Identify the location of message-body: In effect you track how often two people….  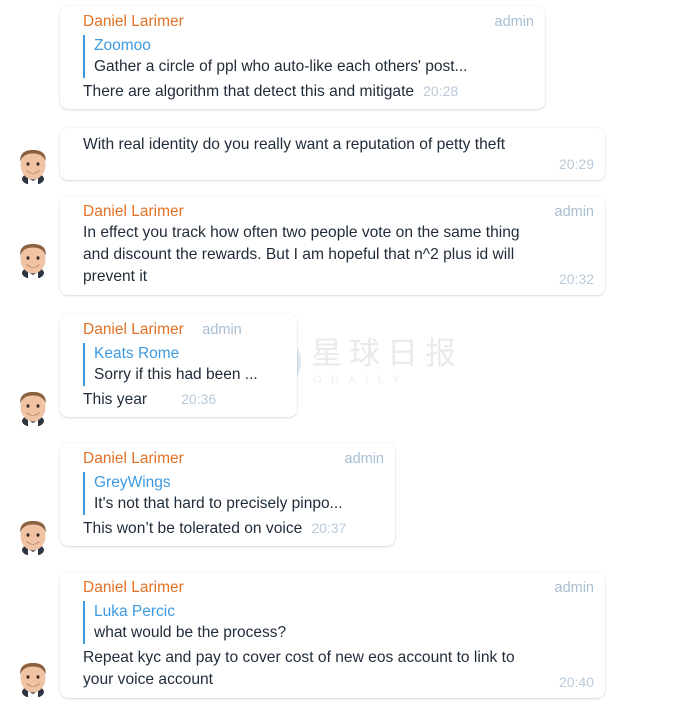
(338, 255).